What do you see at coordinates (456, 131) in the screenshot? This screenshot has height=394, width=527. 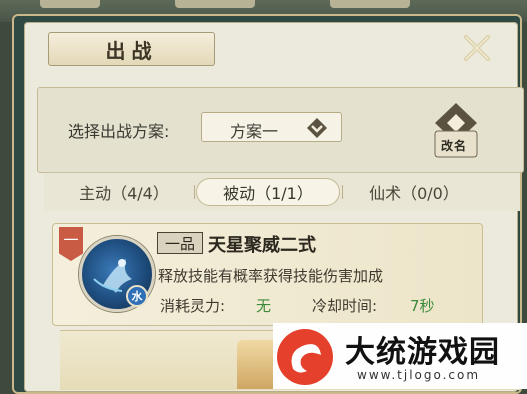 I see `rename-button: 改名` at bounding box center [456, 131].